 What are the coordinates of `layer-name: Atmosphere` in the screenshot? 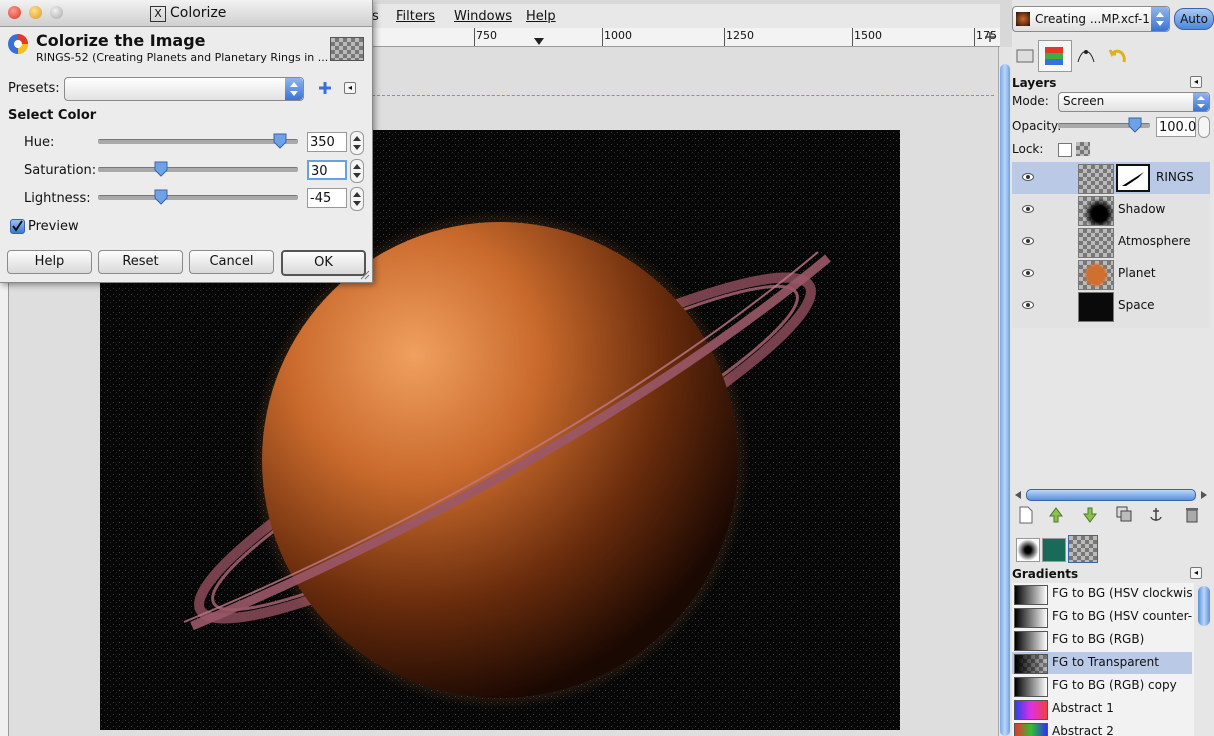 It's located at (1154, 241).